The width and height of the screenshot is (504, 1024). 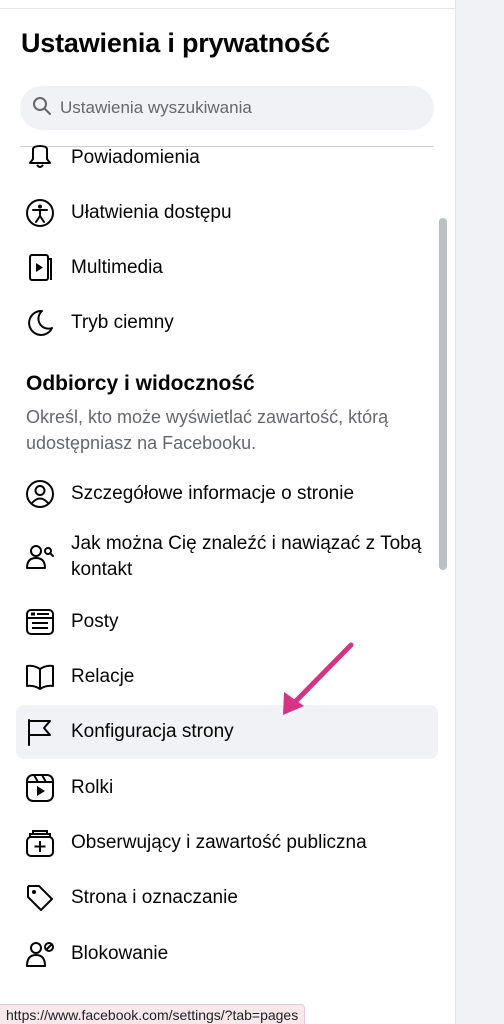 I want to click on flag-icon, so click(x=40, y=732).